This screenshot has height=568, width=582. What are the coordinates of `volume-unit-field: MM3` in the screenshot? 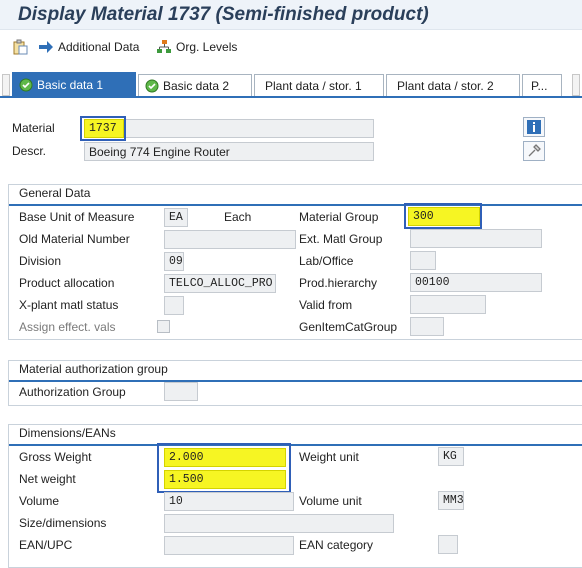 It's located at (451, 500).